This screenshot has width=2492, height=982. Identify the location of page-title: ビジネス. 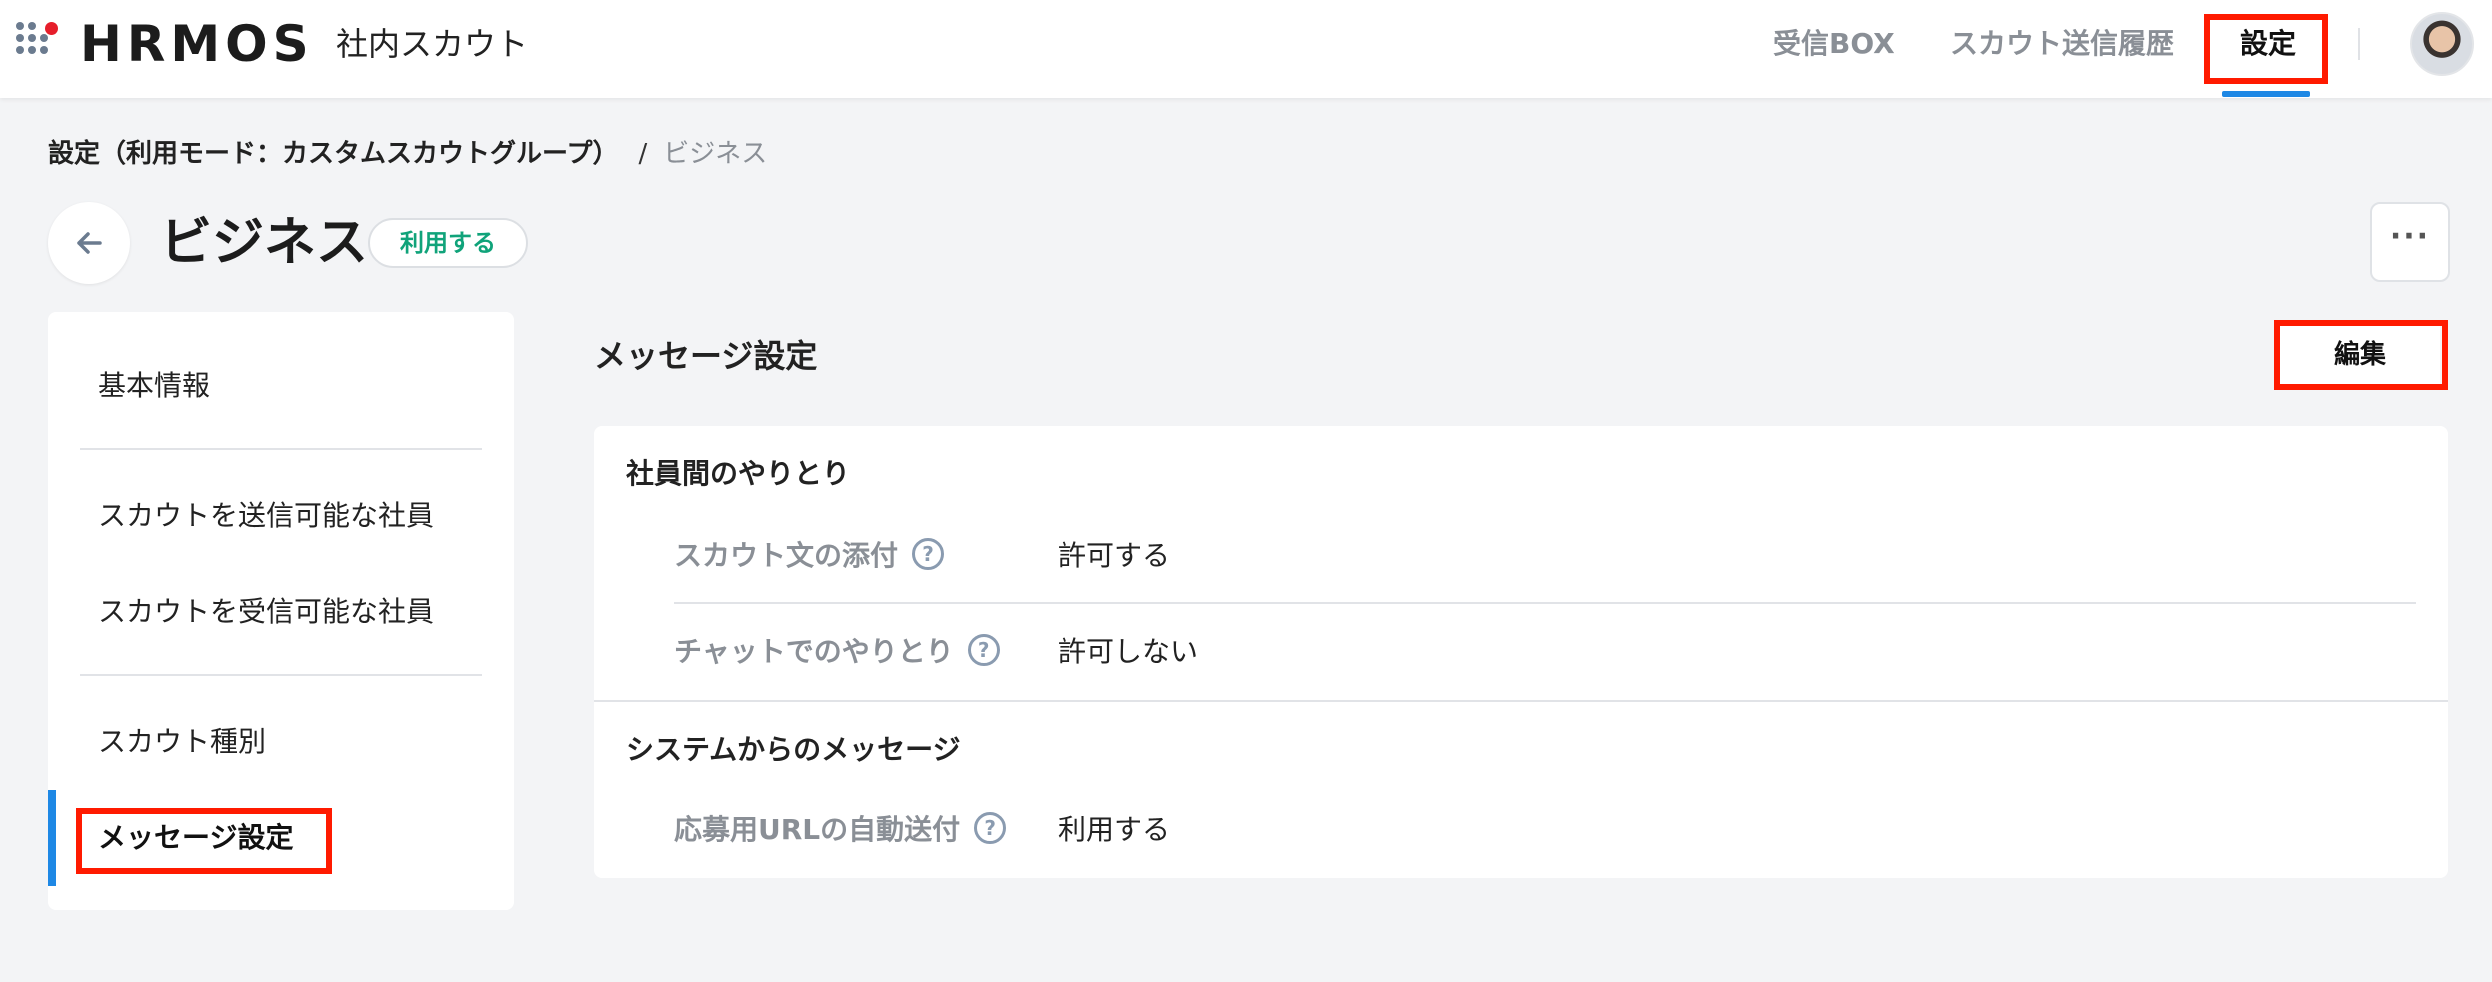
(264, 243).